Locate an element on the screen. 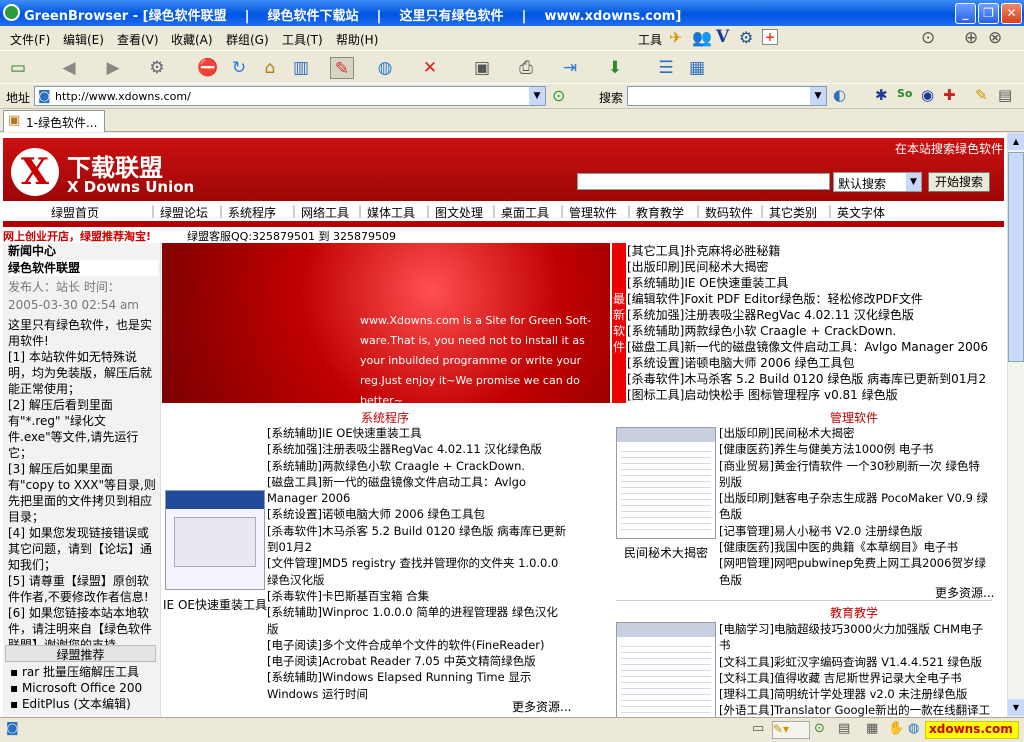 This screenshot has height=742, width=1024. close-all-icon: ✕ is located at coordinates (430, 68).